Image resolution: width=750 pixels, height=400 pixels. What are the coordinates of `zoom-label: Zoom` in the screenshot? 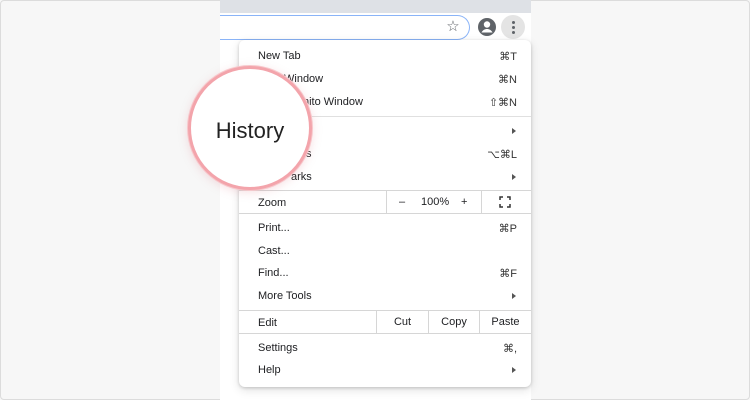 It's located at (272, 203).